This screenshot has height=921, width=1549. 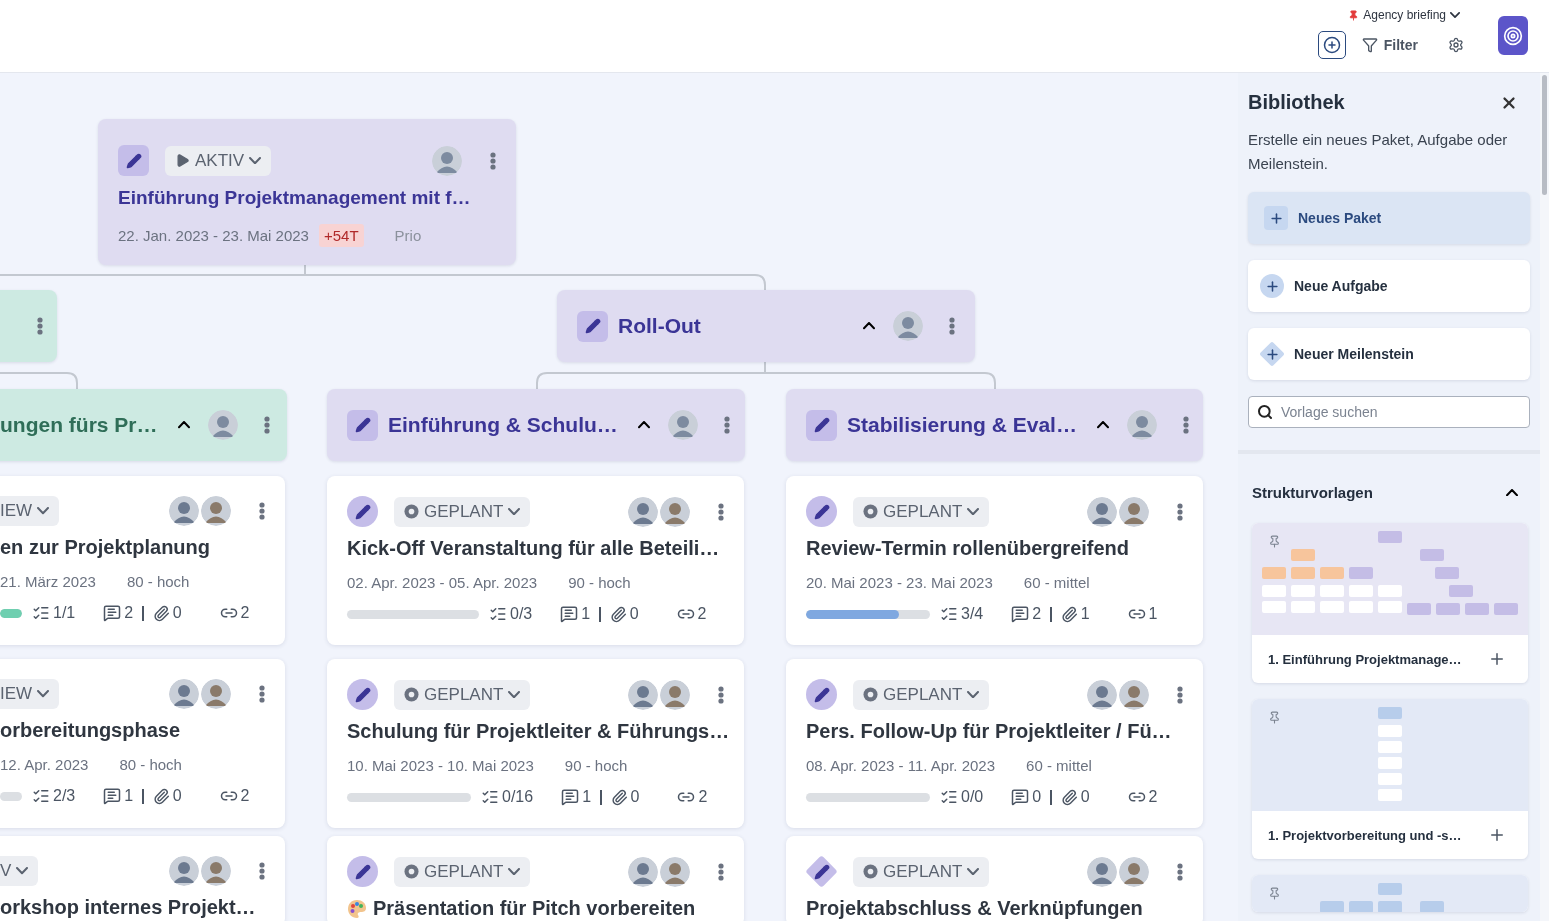 I want to click on task-title: Review-Termin rollenübergreifend, so click(x=968, y=548).